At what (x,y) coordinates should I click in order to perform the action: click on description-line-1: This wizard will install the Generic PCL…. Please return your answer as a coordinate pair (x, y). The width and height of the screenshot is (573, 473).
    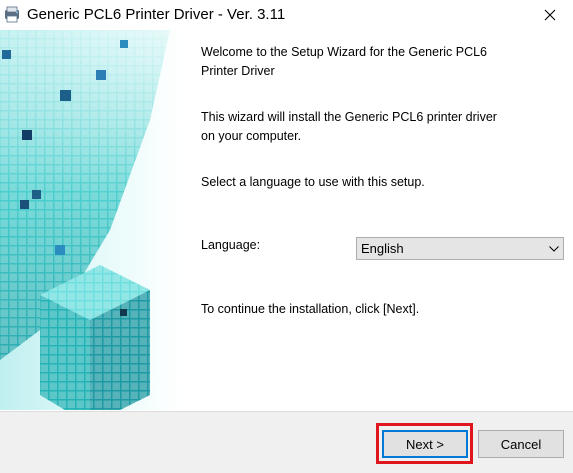
    Looking at the image, I should click on (349, 117).